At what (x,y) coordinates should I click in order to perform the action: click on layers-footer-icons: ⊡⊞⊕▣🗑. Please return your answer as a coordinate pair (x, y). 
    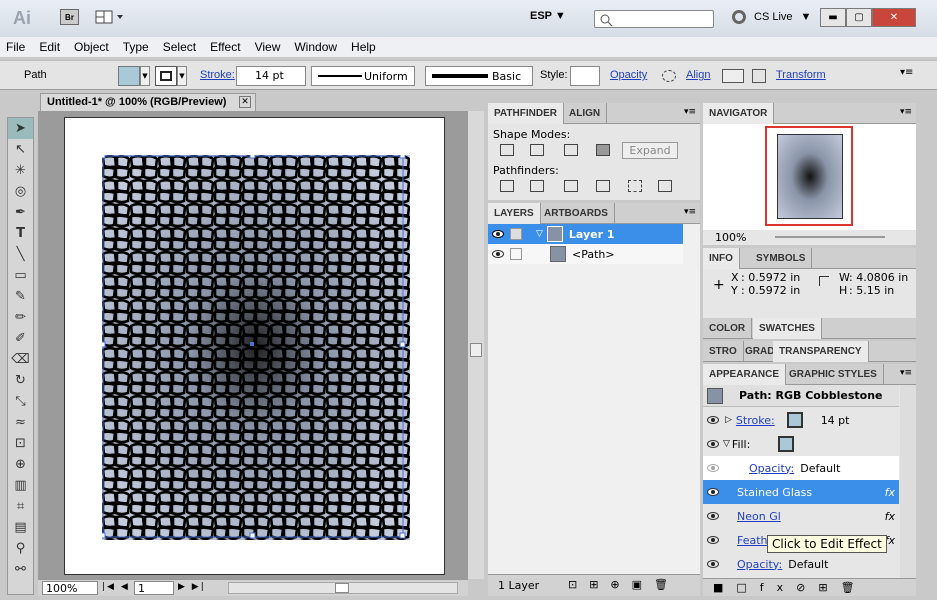
    Looking at the image, I should click on (624, 584).